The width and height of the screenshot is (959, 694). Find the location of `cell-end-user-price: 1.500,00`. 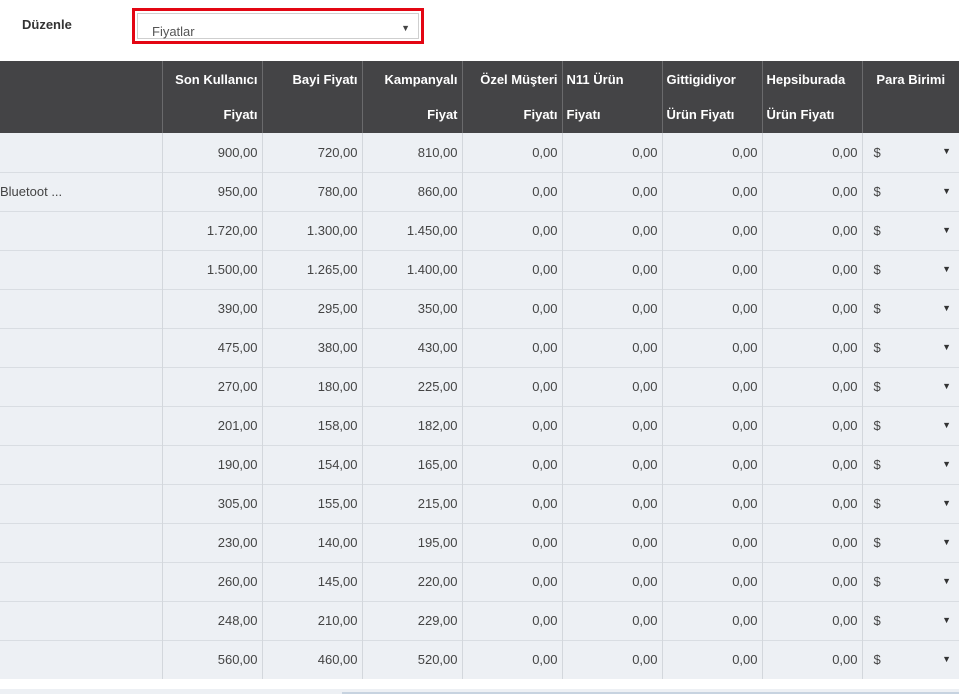

cell-end-user-price: 1.500,00 is located at coordinates (211, 269).